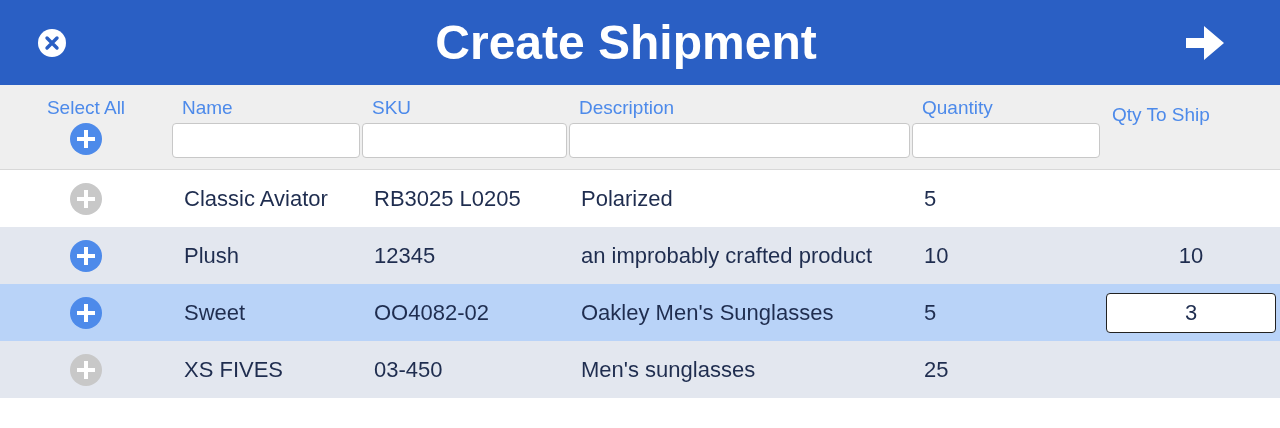 The height and width of the screenshot is (428, 1280). Describe the element at coordinates (1205, 42) in the screenshot. I see `next-arrow-button` at that location.